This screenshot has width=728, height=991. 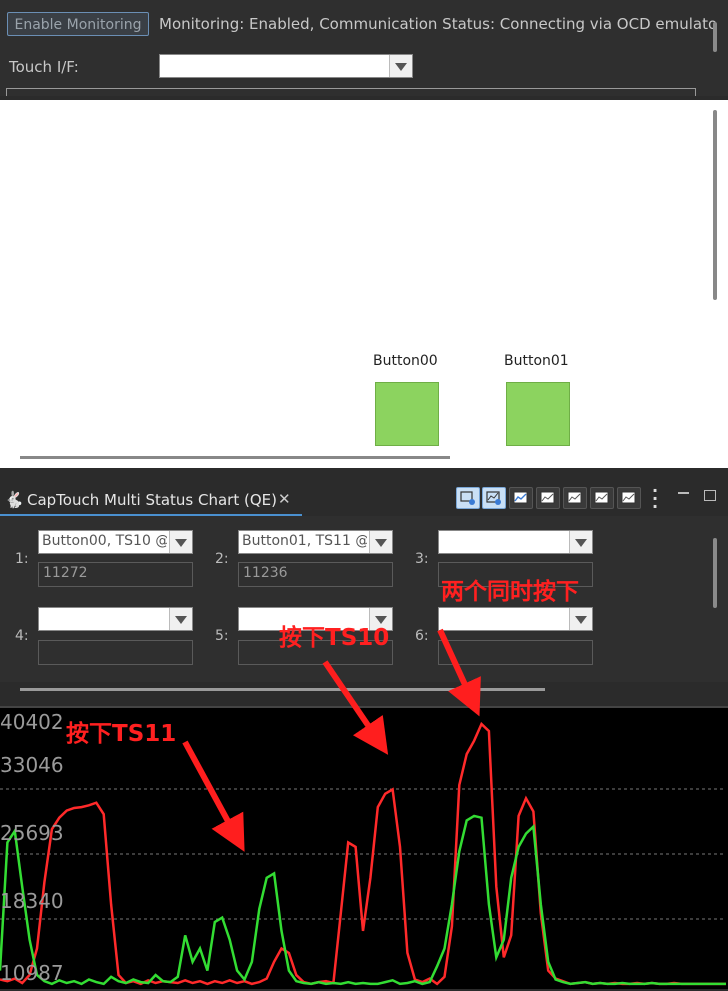 I want to click on annotation-ts10: 按下TS10, so click(x=334, y=638).